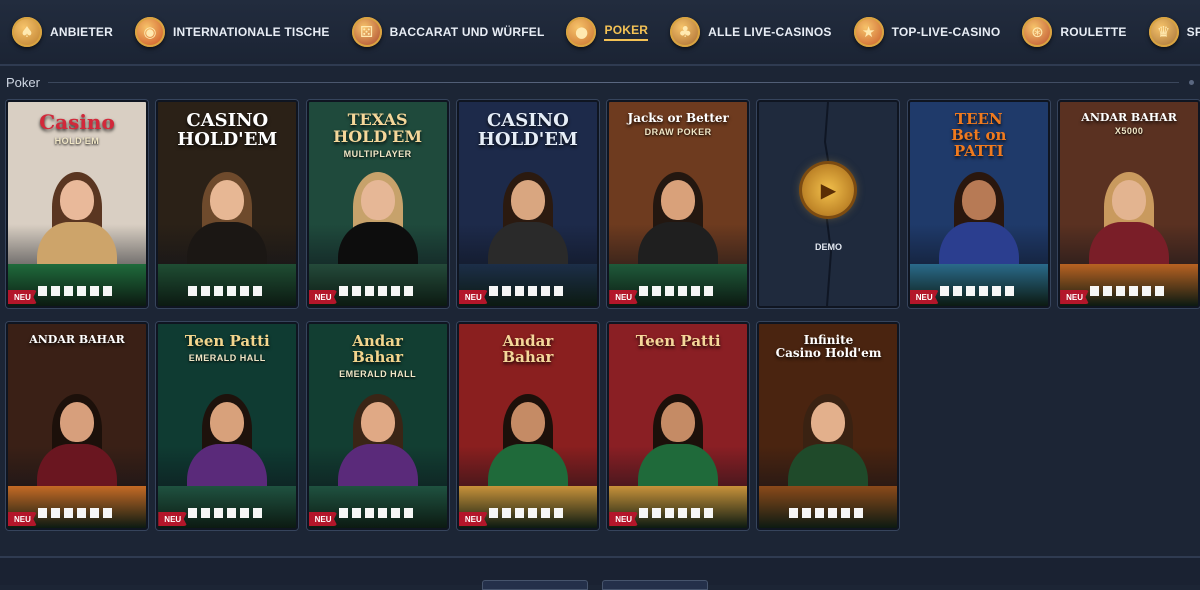 This screenshot has height=590, width=1200. Describe the element at coordinates (655, 585) in the screenshot. I see `pager-next-button` at that location.